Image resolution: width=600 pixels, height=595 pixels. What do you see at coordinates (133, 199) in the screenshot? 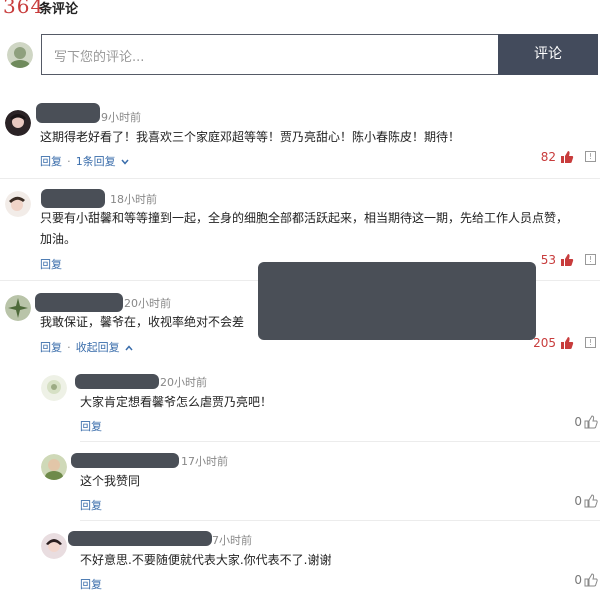
I see `comment-time: 18小时前` at bounding box center [133, 199].